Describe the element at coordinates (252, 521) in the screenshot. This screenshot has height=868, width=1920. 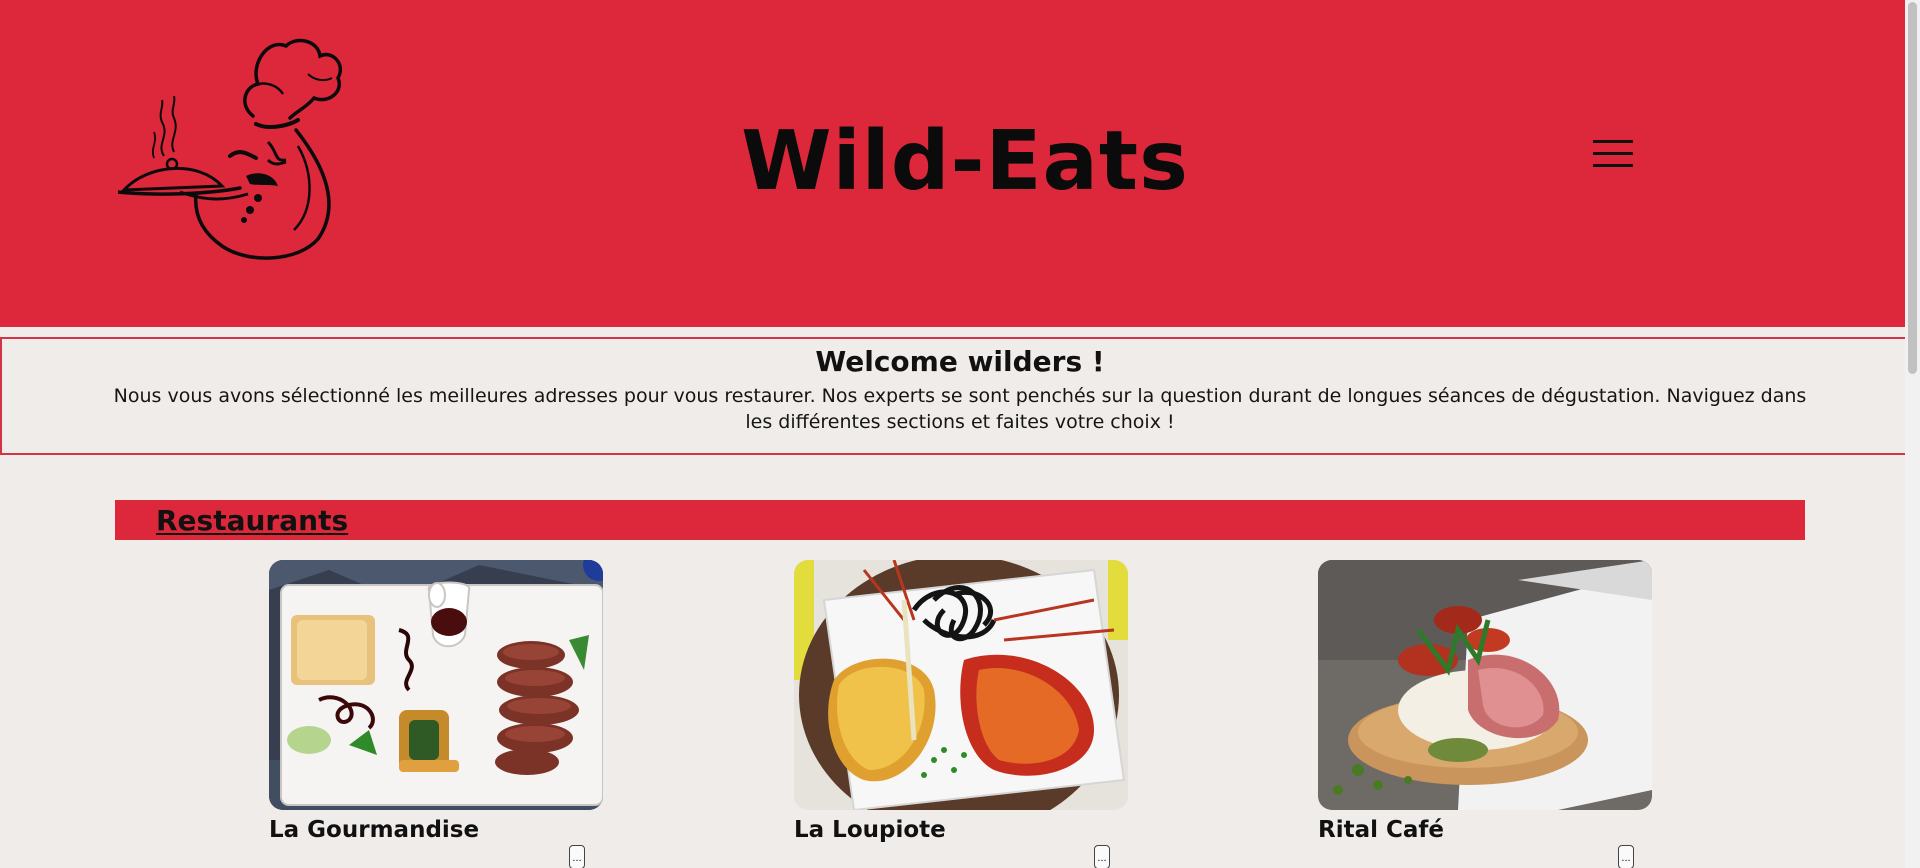
I see `restaurants-section-link: Restaurants` at that location.